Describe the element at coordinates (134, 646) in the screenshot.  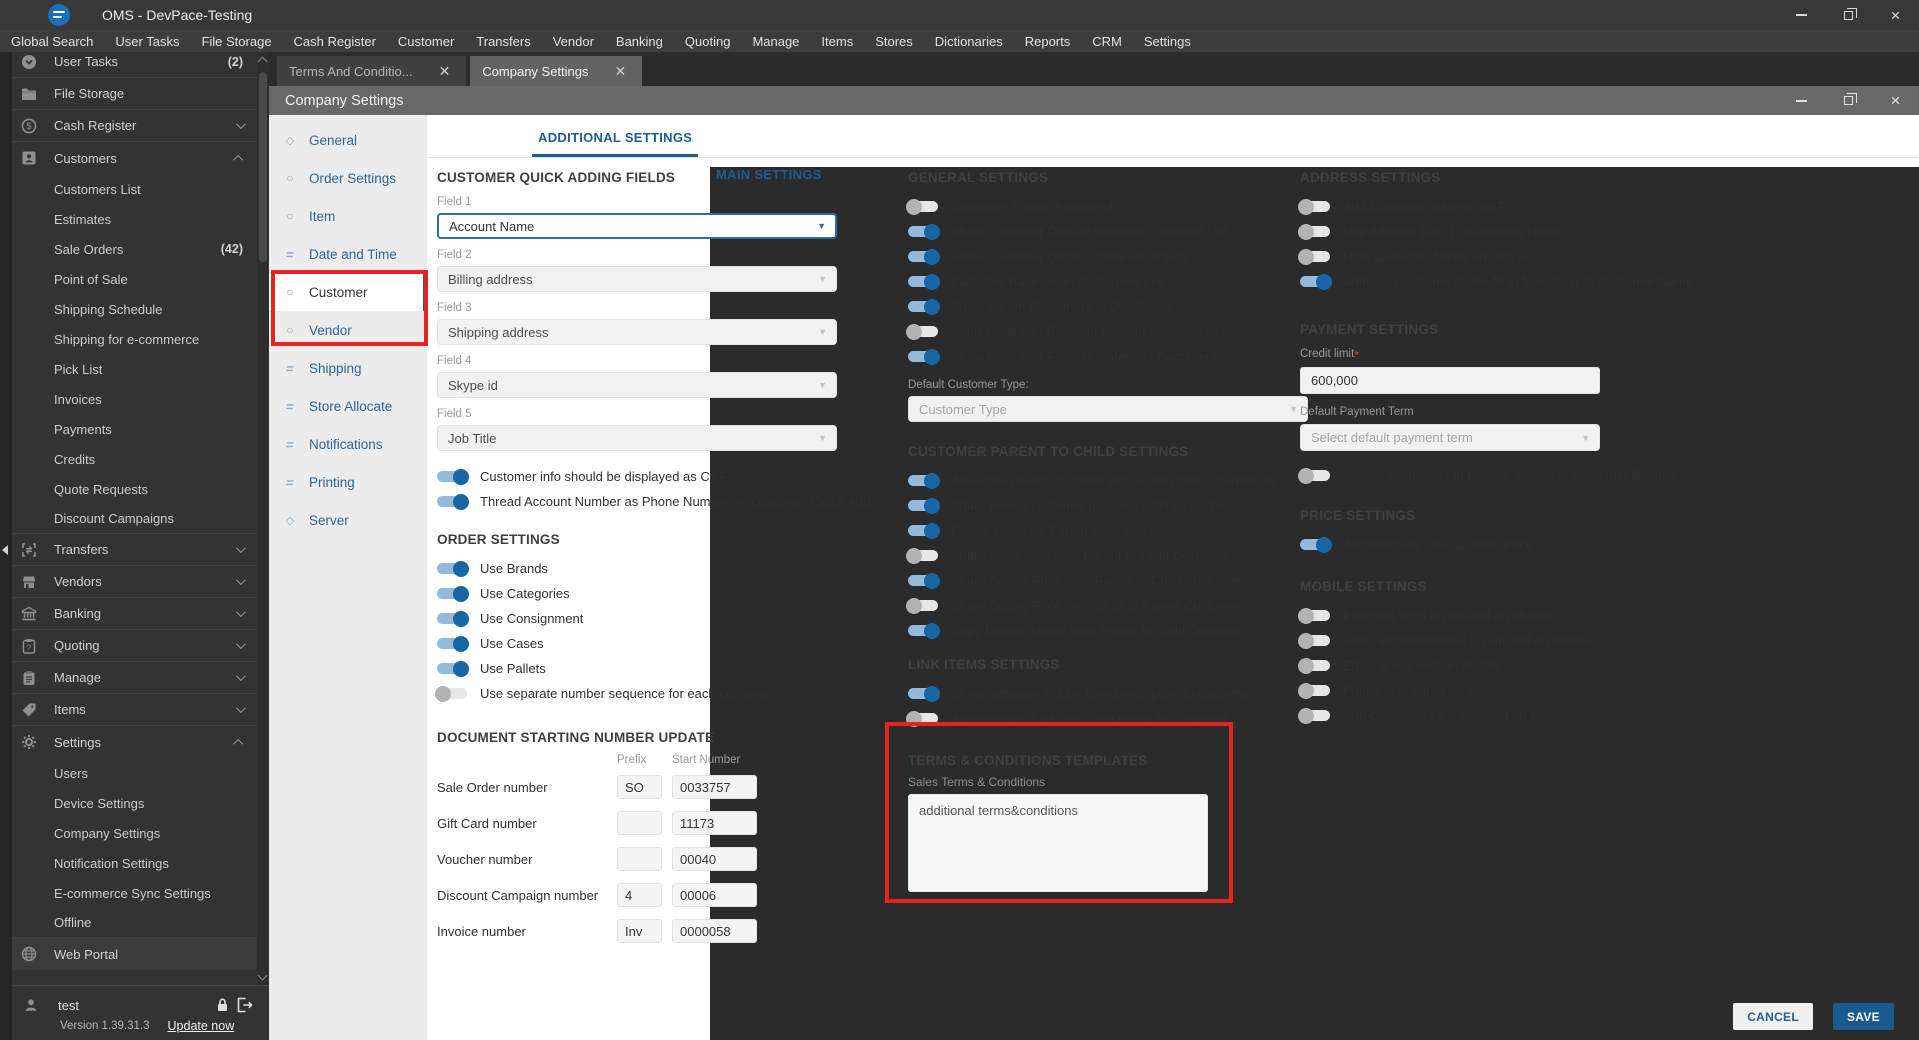
I see `sidebar-item-quoting: ? Quoting` at that location.